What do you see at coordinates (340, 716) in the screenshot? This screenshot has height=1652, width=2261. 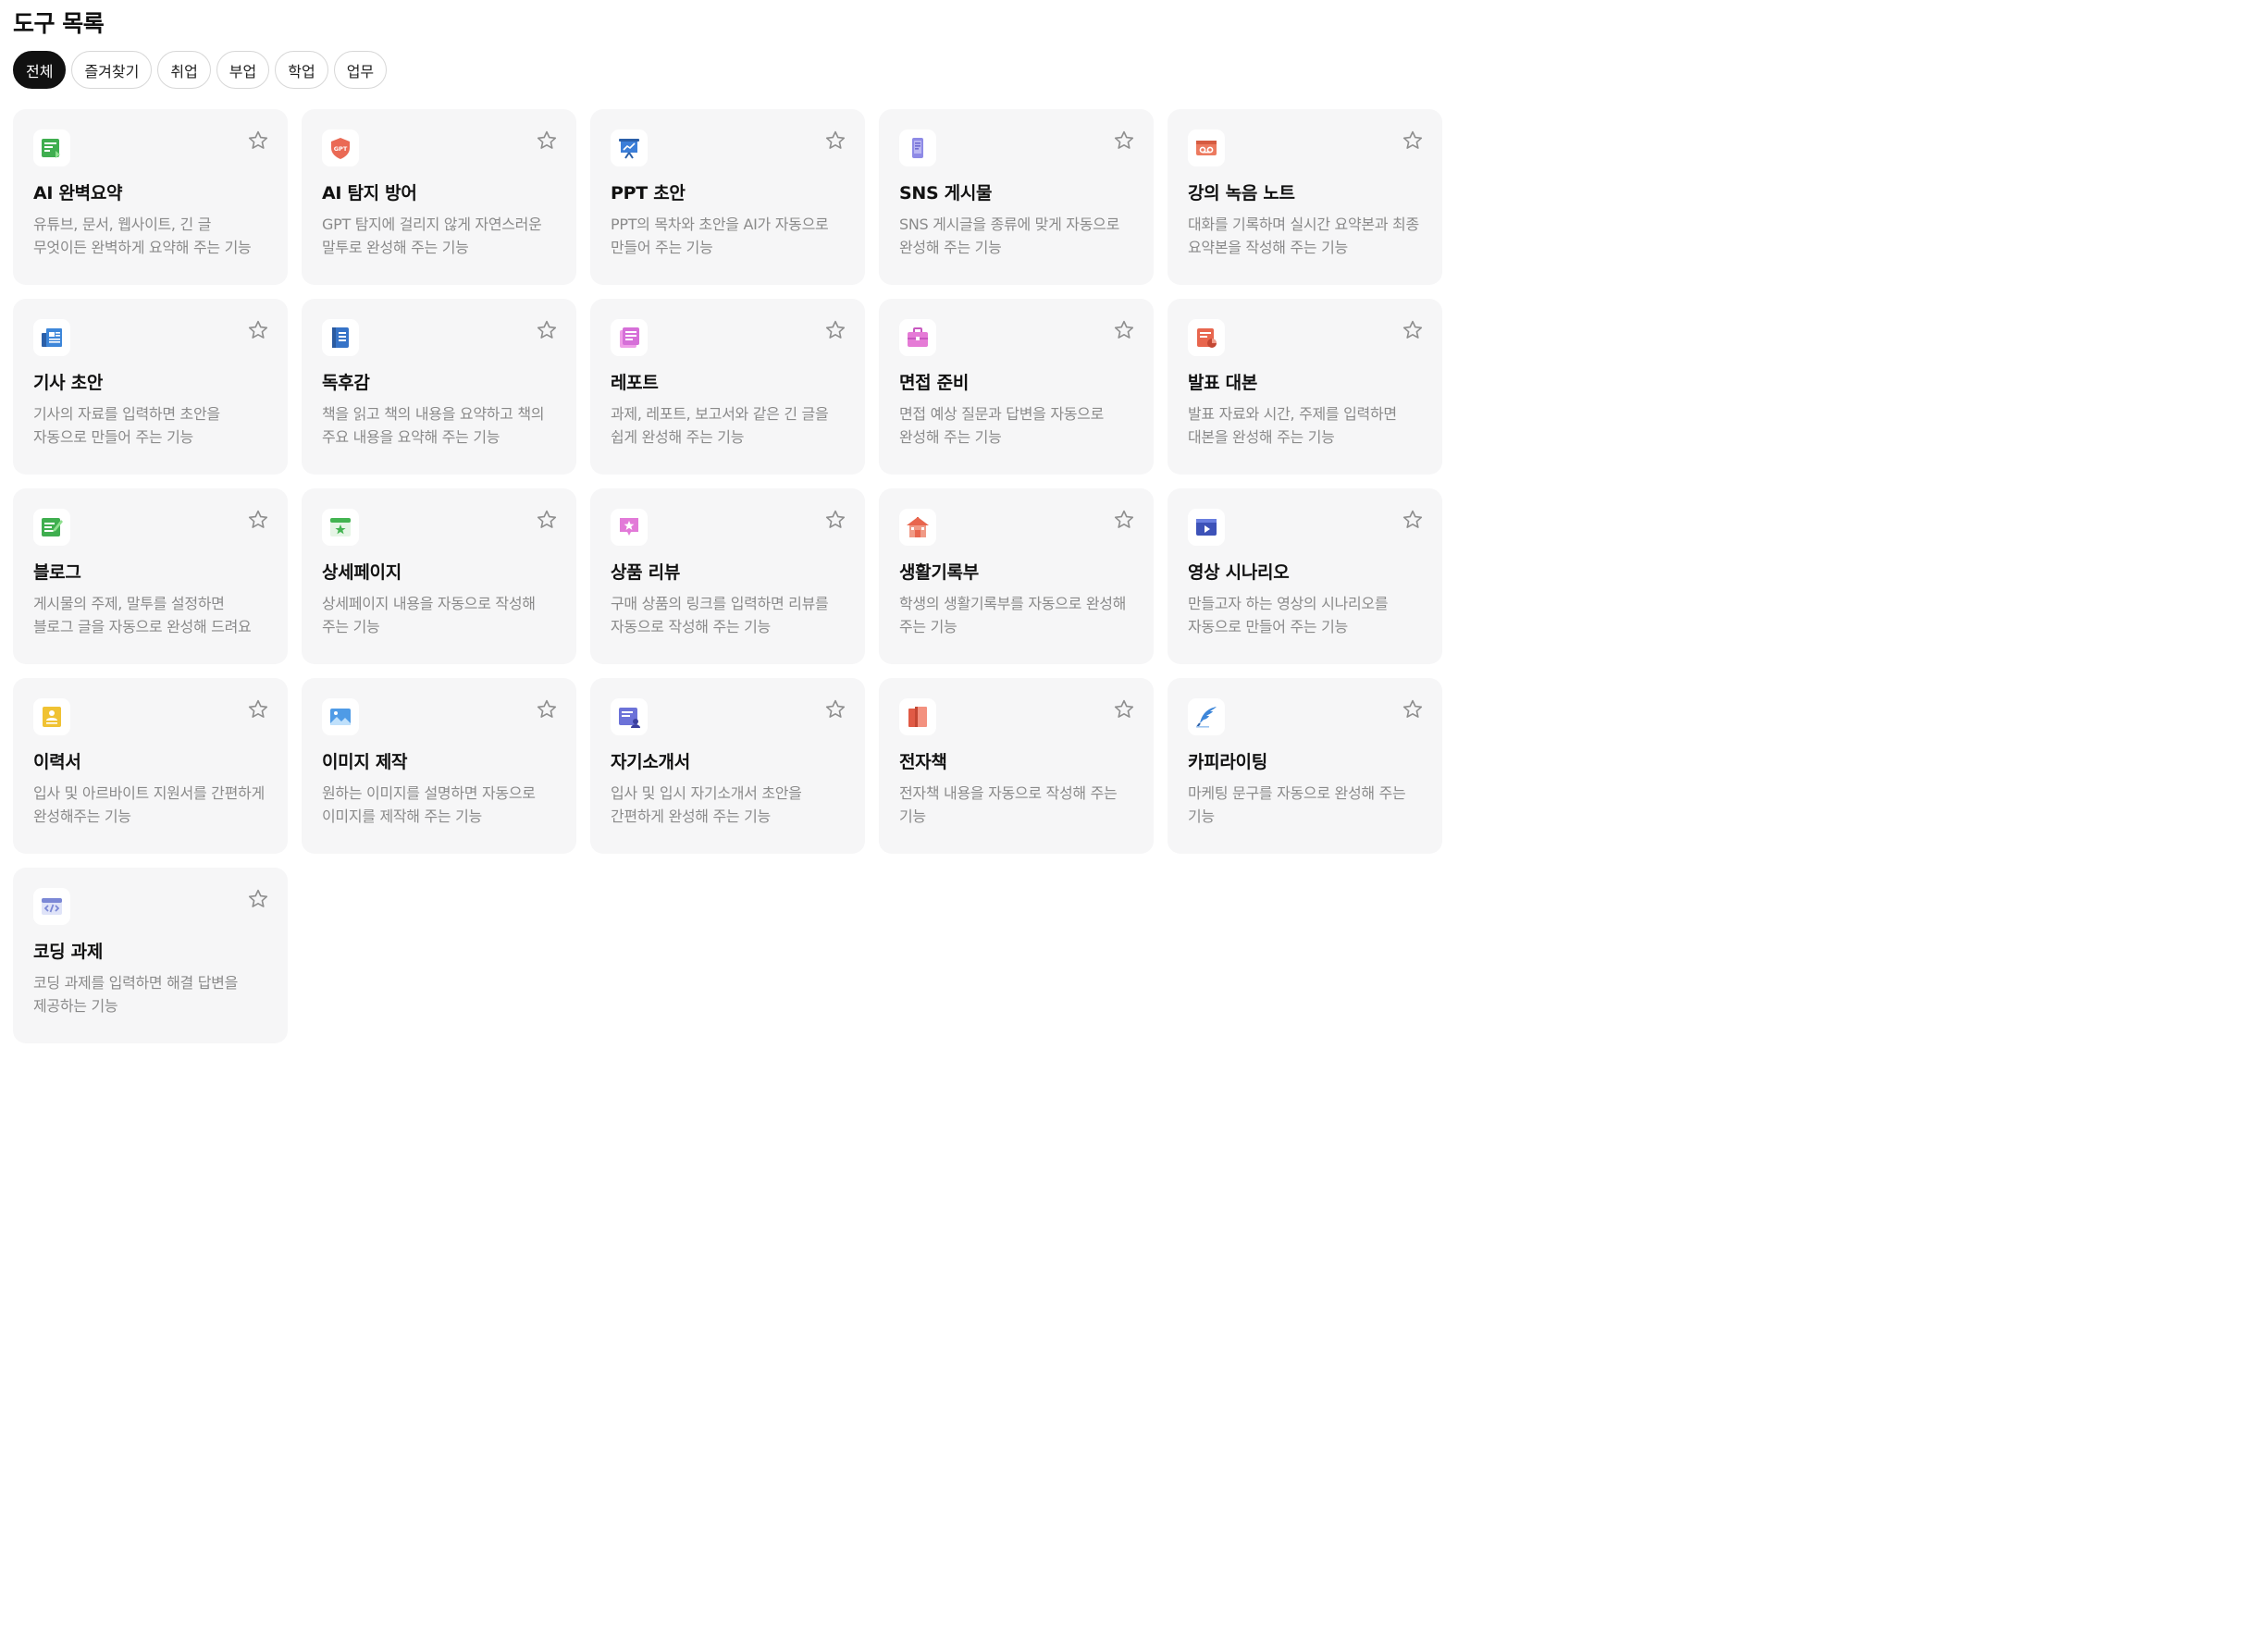 I see `image-icon` at bounding box center [340, 716].